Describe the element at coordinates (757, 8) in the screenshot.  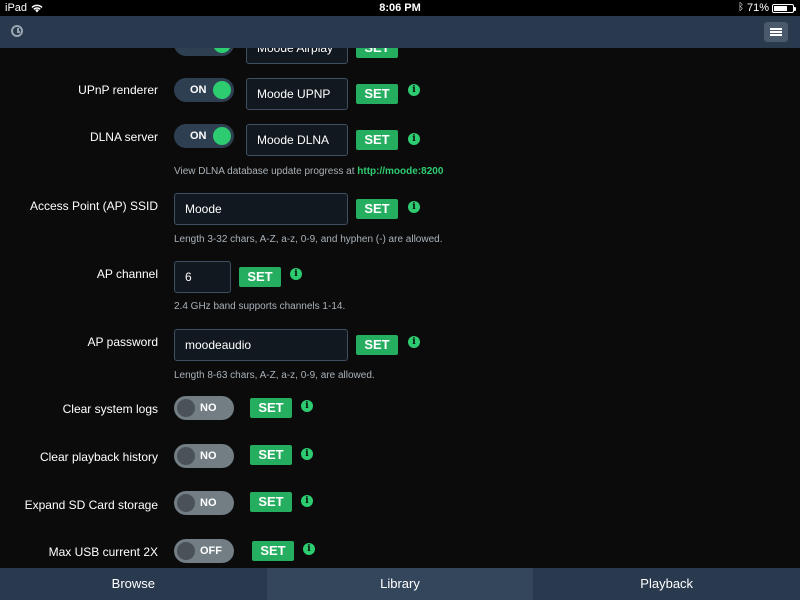
I see `battery-percent: 71%` at that location.